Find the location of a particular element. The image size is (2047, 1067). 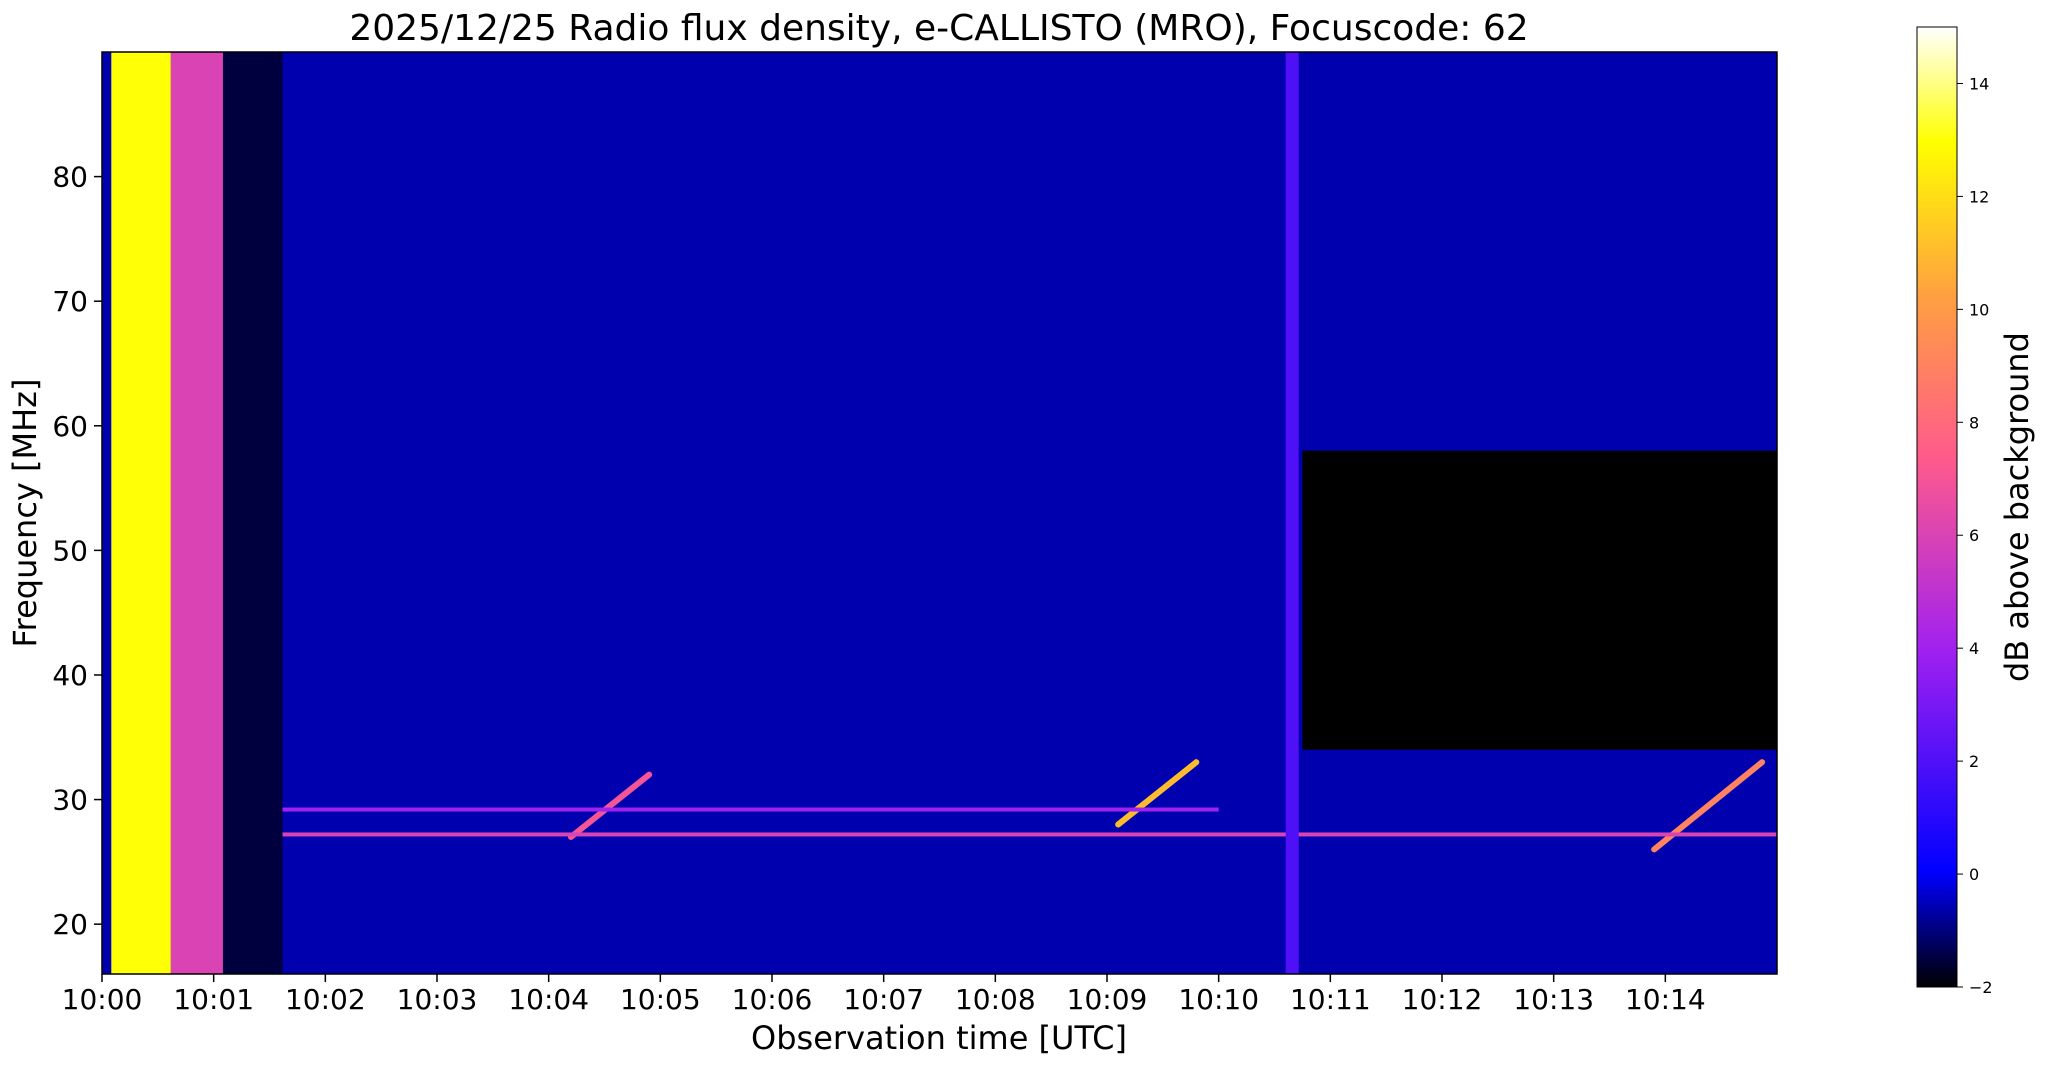

colorbar is located at coordinates (1937, 507).